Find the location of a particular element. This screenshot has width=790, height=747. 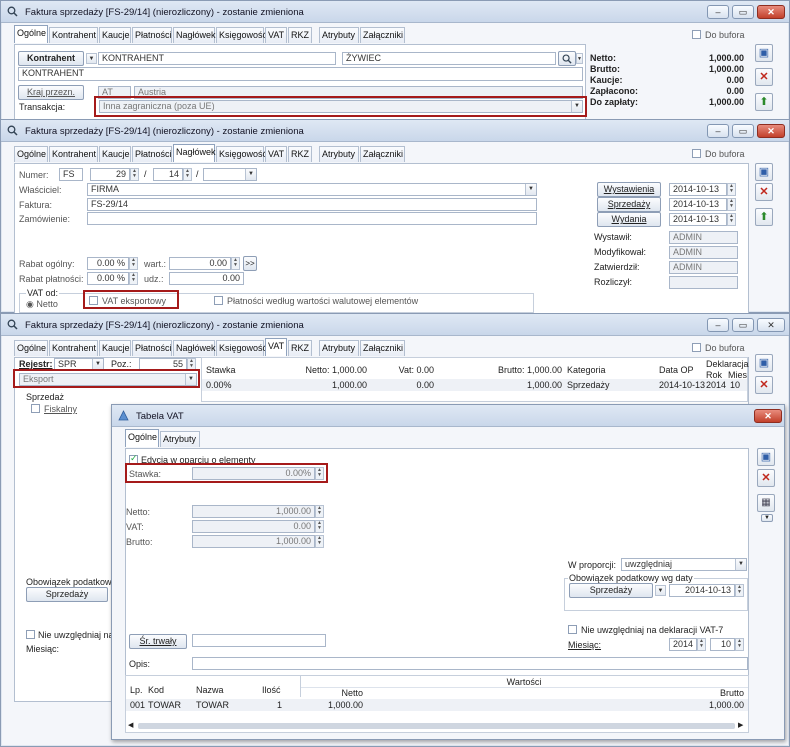

obowiazek-date: 2014-10-13 is located at coordinates (702, 590).